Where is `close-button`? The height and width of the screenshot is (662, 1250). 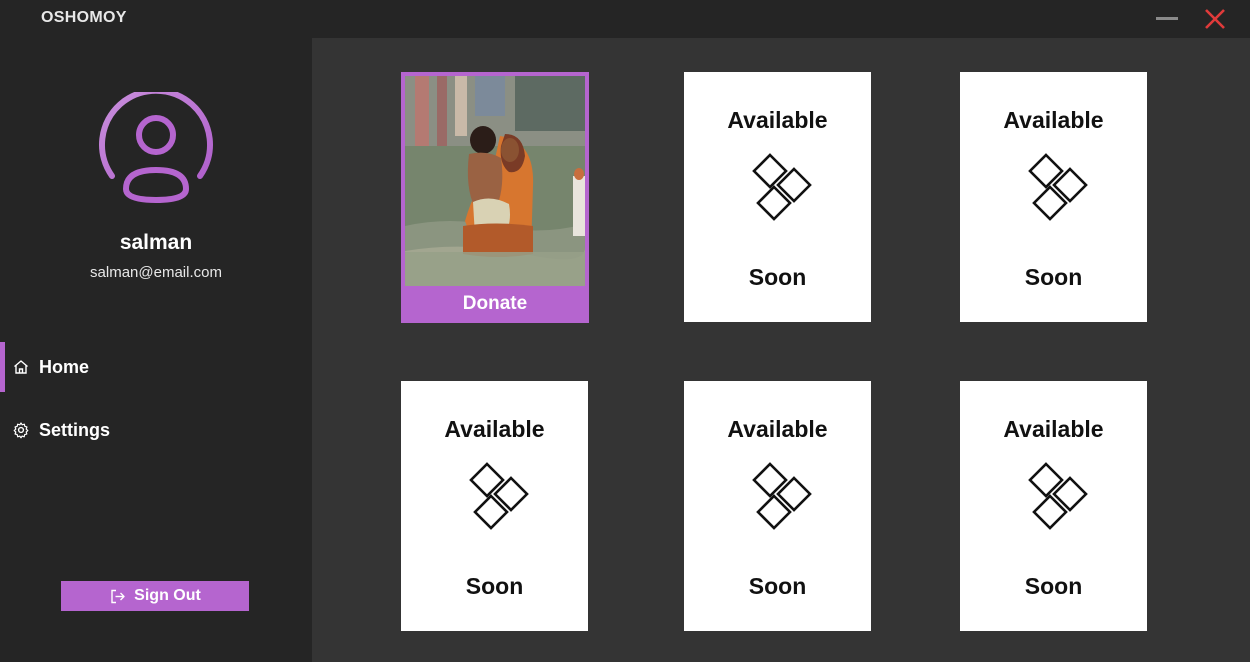
close-button is located at coordinates (1215, 19).